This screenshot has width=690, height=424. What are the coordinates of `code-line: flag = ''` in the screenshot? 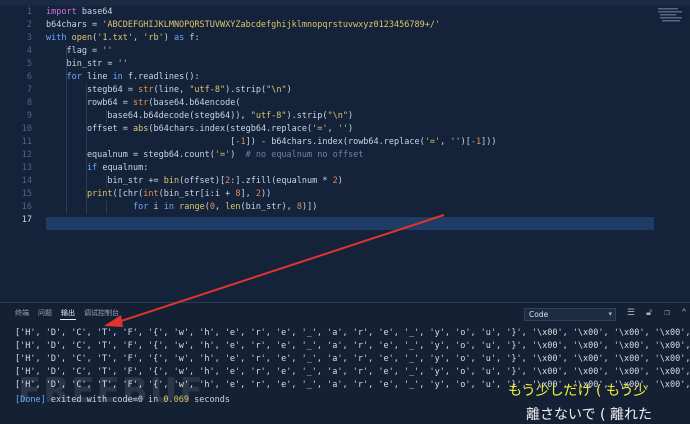 It's located at (79, 51).